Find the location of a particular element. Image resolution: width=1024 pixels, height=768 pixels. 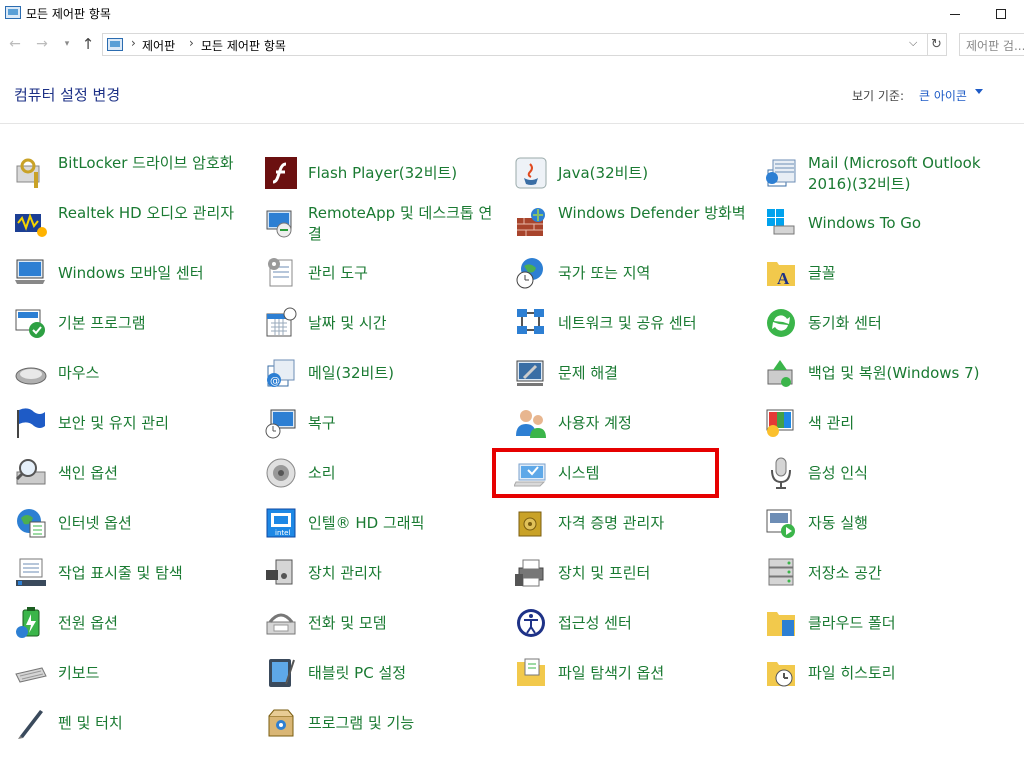

item-label: 메일(32비트) is located at coordinates (403, 373).